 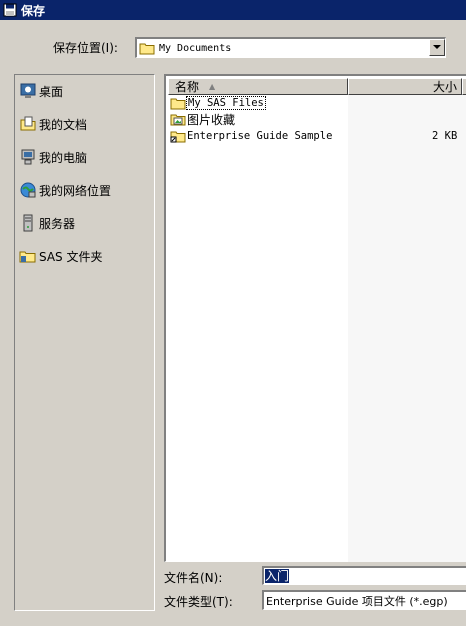 I want to click on my-documents-icon, so click(x=28, y=123).